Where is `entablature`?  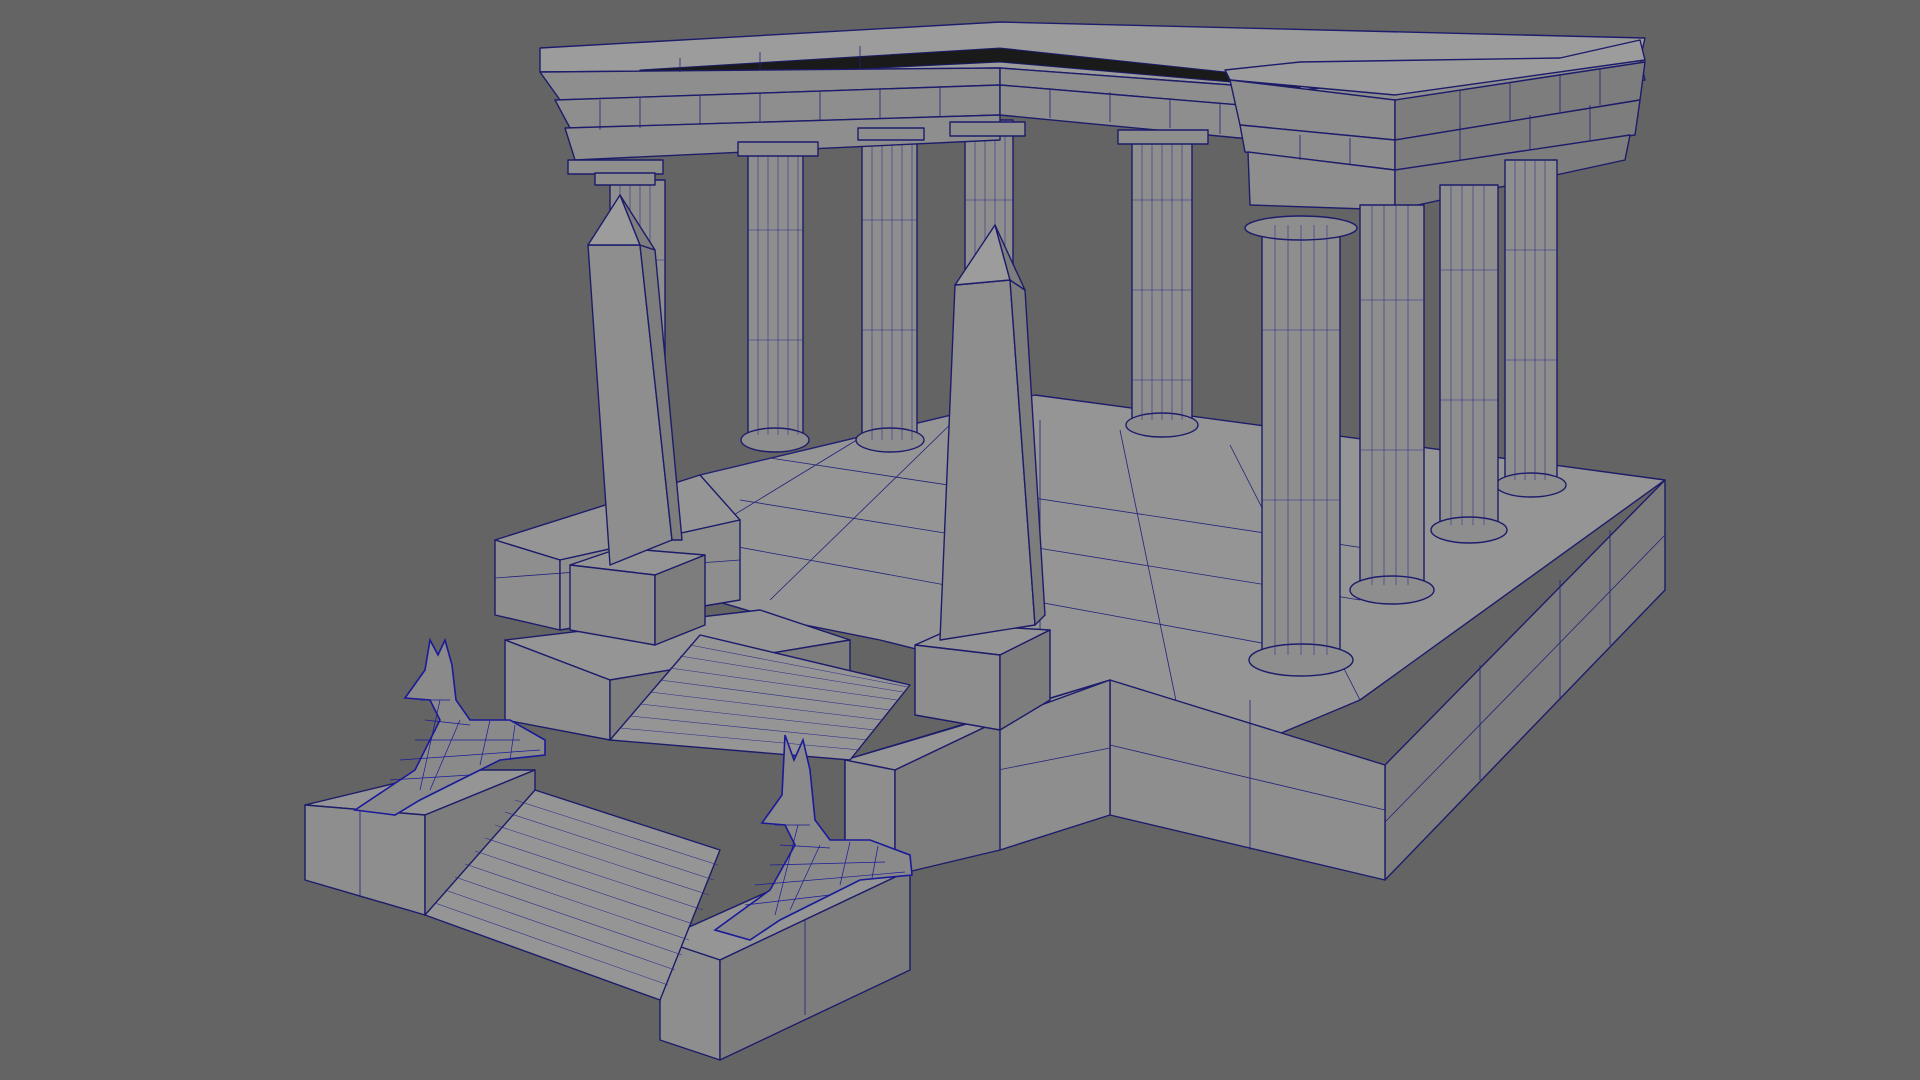
entablature is located at coordinates (1092, 116).